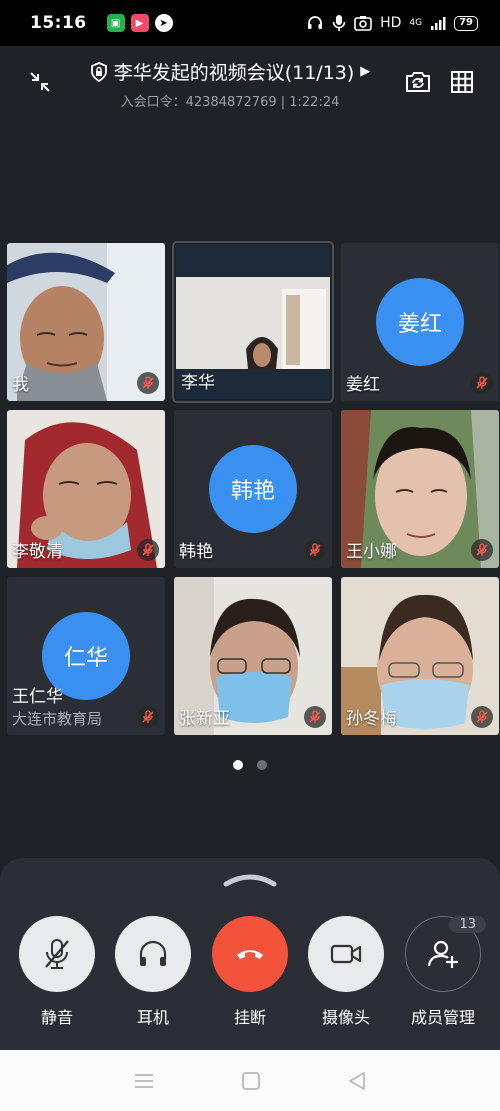 The image size is (500, 1111). I want to click on video-camera-icon, so click(346, 954).